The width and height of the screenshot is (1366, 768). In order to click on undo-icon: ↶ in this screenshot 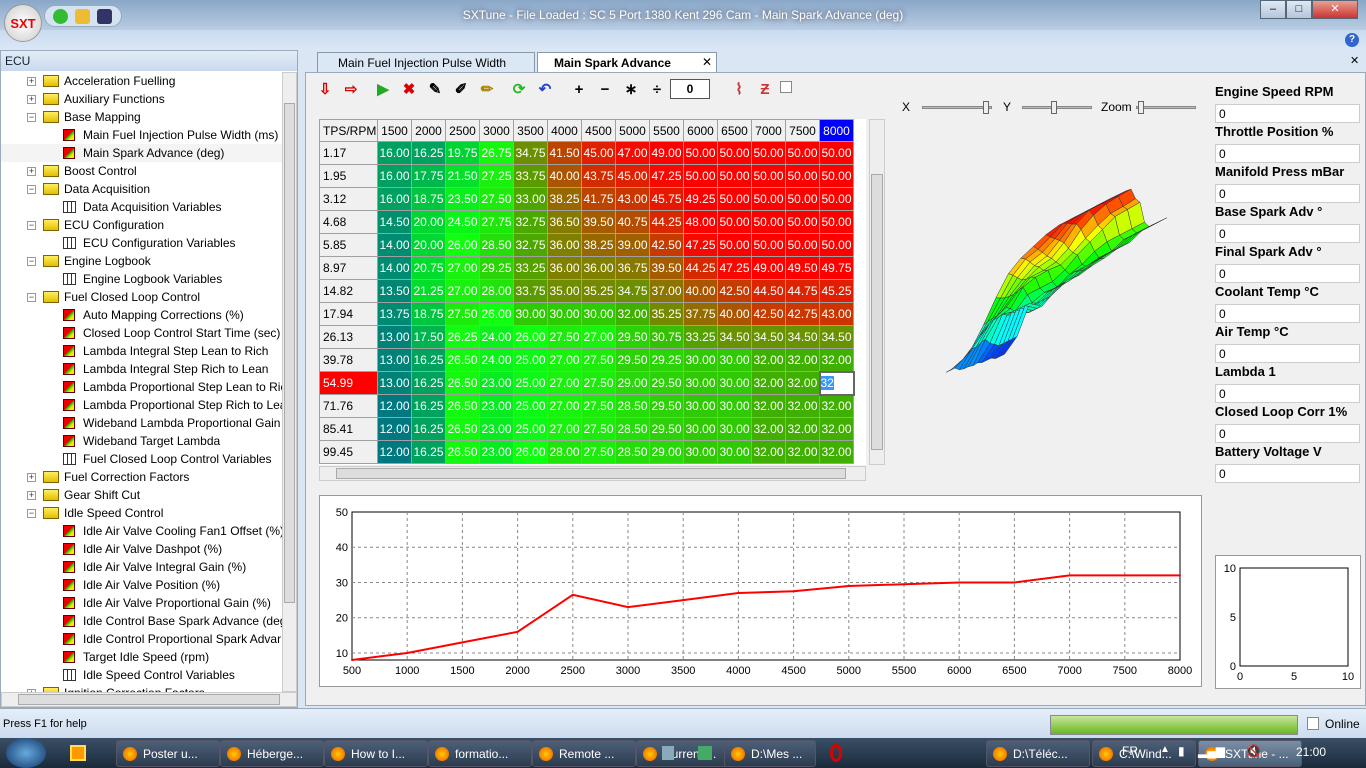, I will do `click(545, 90)`.